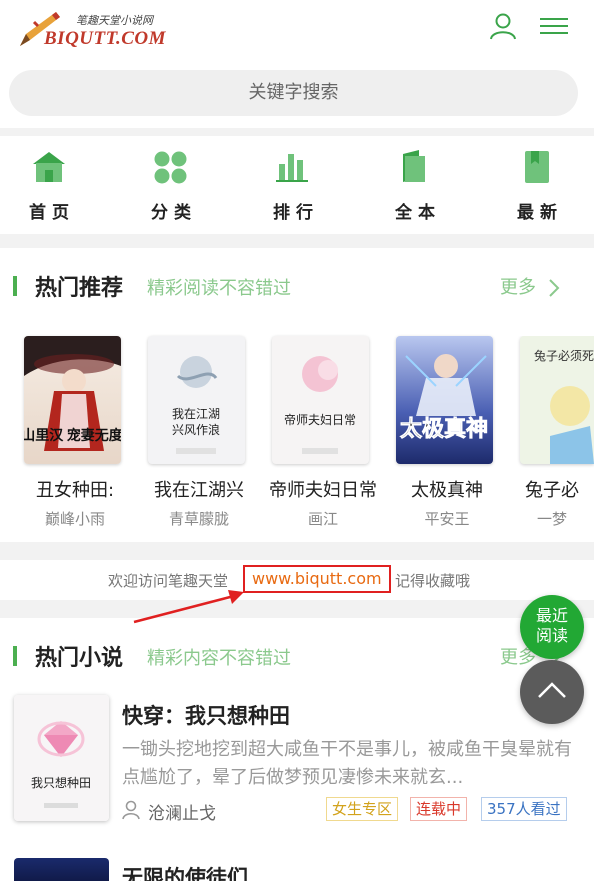 This screenshot has width=594, height=881. I want to click on book-cover: 我在江湖 兴风作浪, so click(196, 400).